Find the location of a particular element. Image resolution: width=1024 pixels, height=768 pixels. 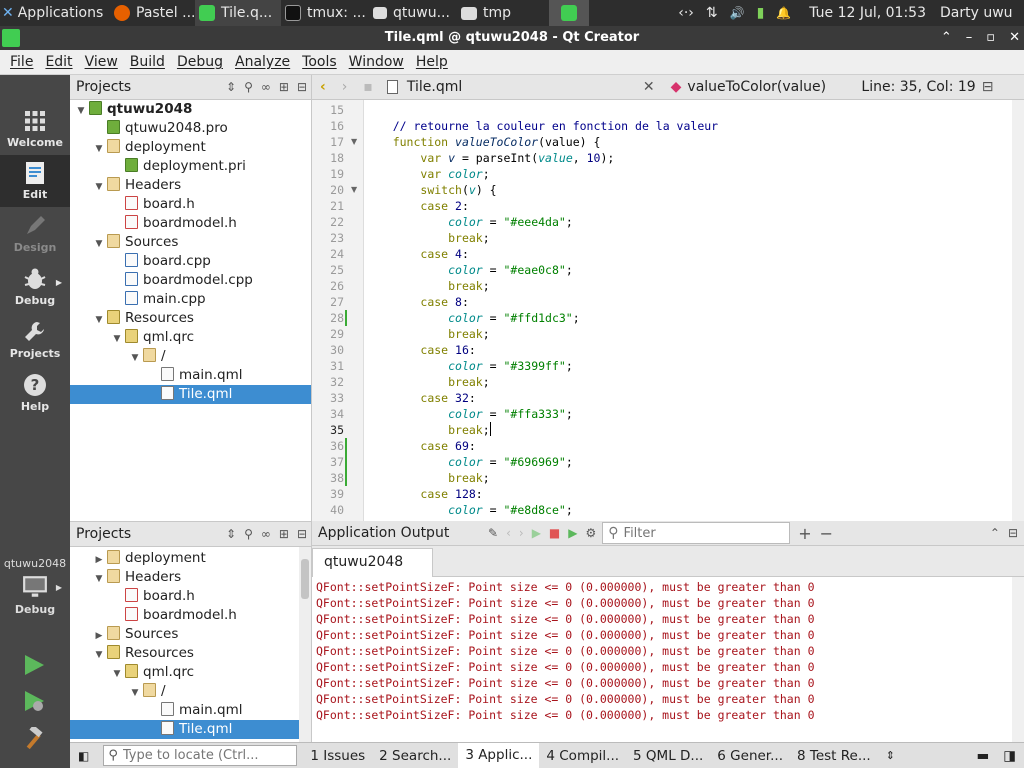

next-icon: › is located at coordinates (521, 533).